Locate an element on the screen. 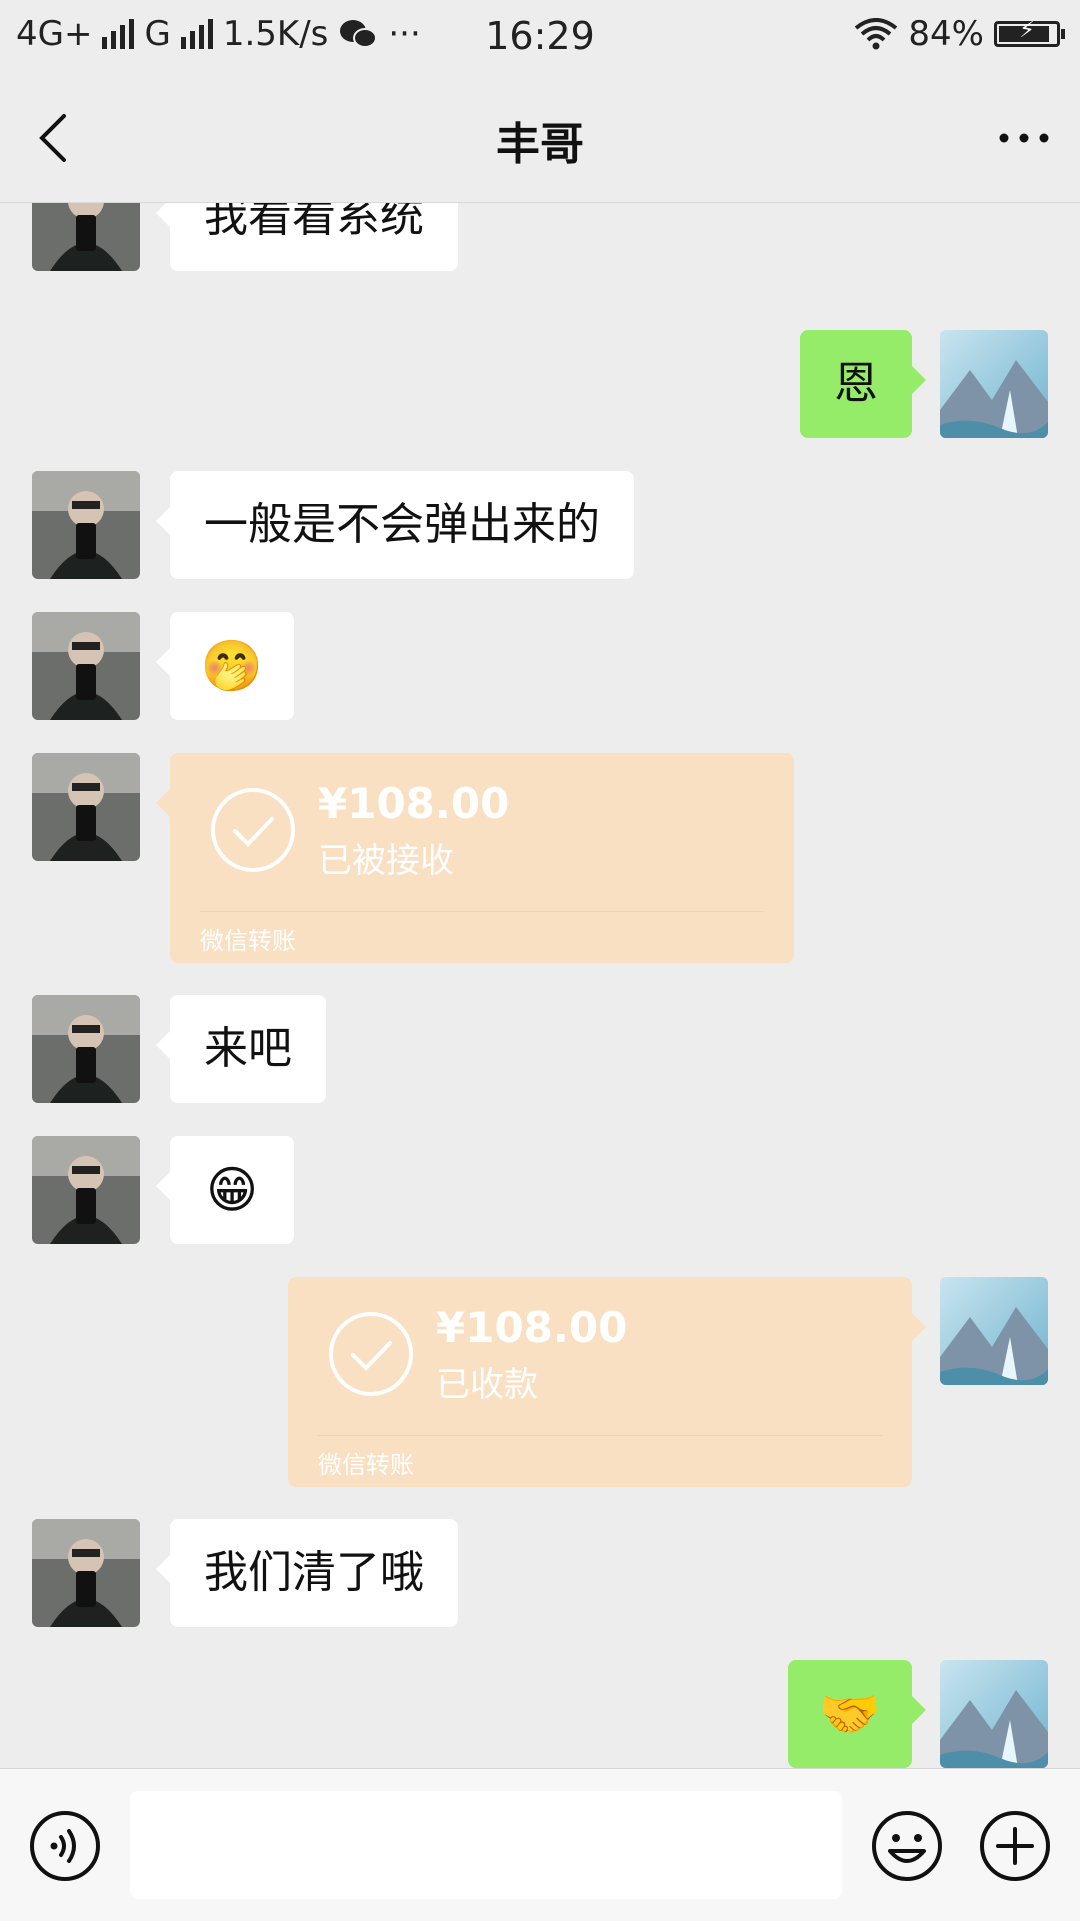 The width and height of the screenshot is (1080, 1921). message-item: 😁 is located at coordinates (540, 1190).